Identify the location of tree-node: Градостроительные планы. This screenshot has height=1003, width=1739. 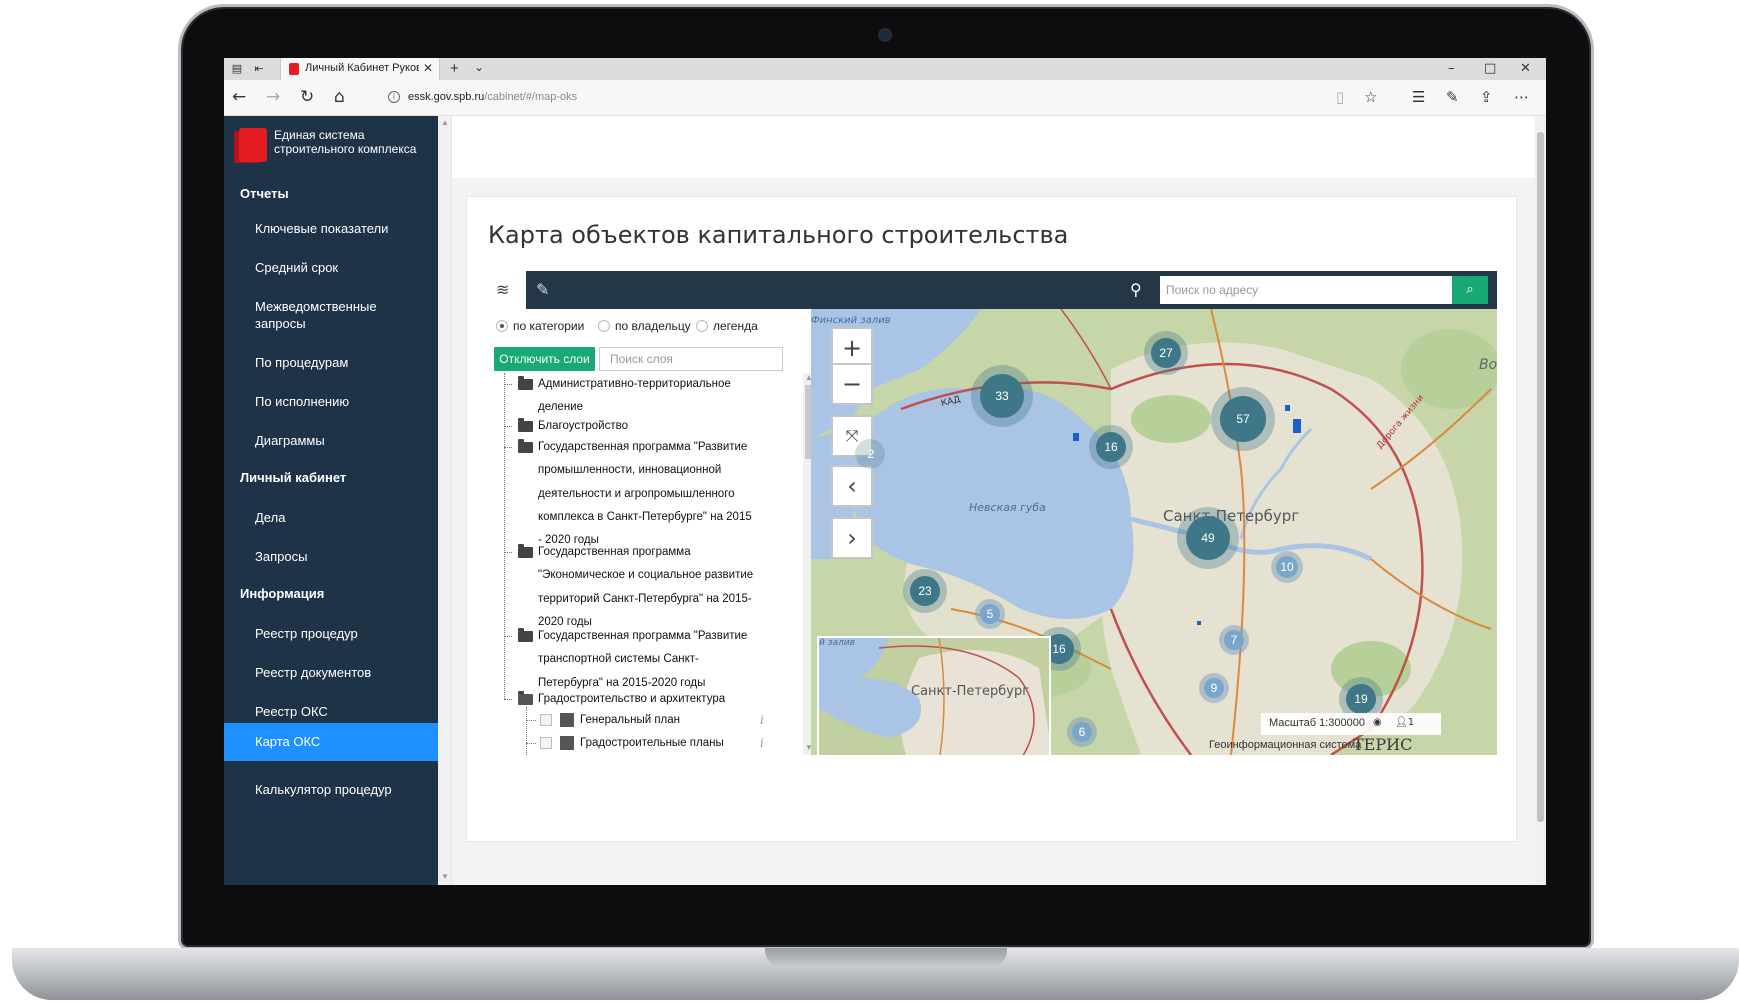
(652, 743).